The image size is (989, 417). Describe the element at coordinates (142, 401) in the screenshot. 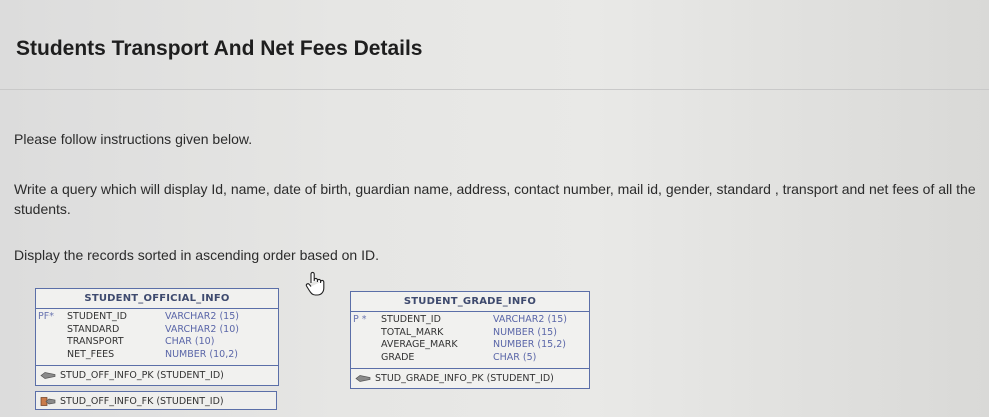

I see `constraint-label: STUD_OFF_INFO_FK (STUDENT_ID)` at that location.